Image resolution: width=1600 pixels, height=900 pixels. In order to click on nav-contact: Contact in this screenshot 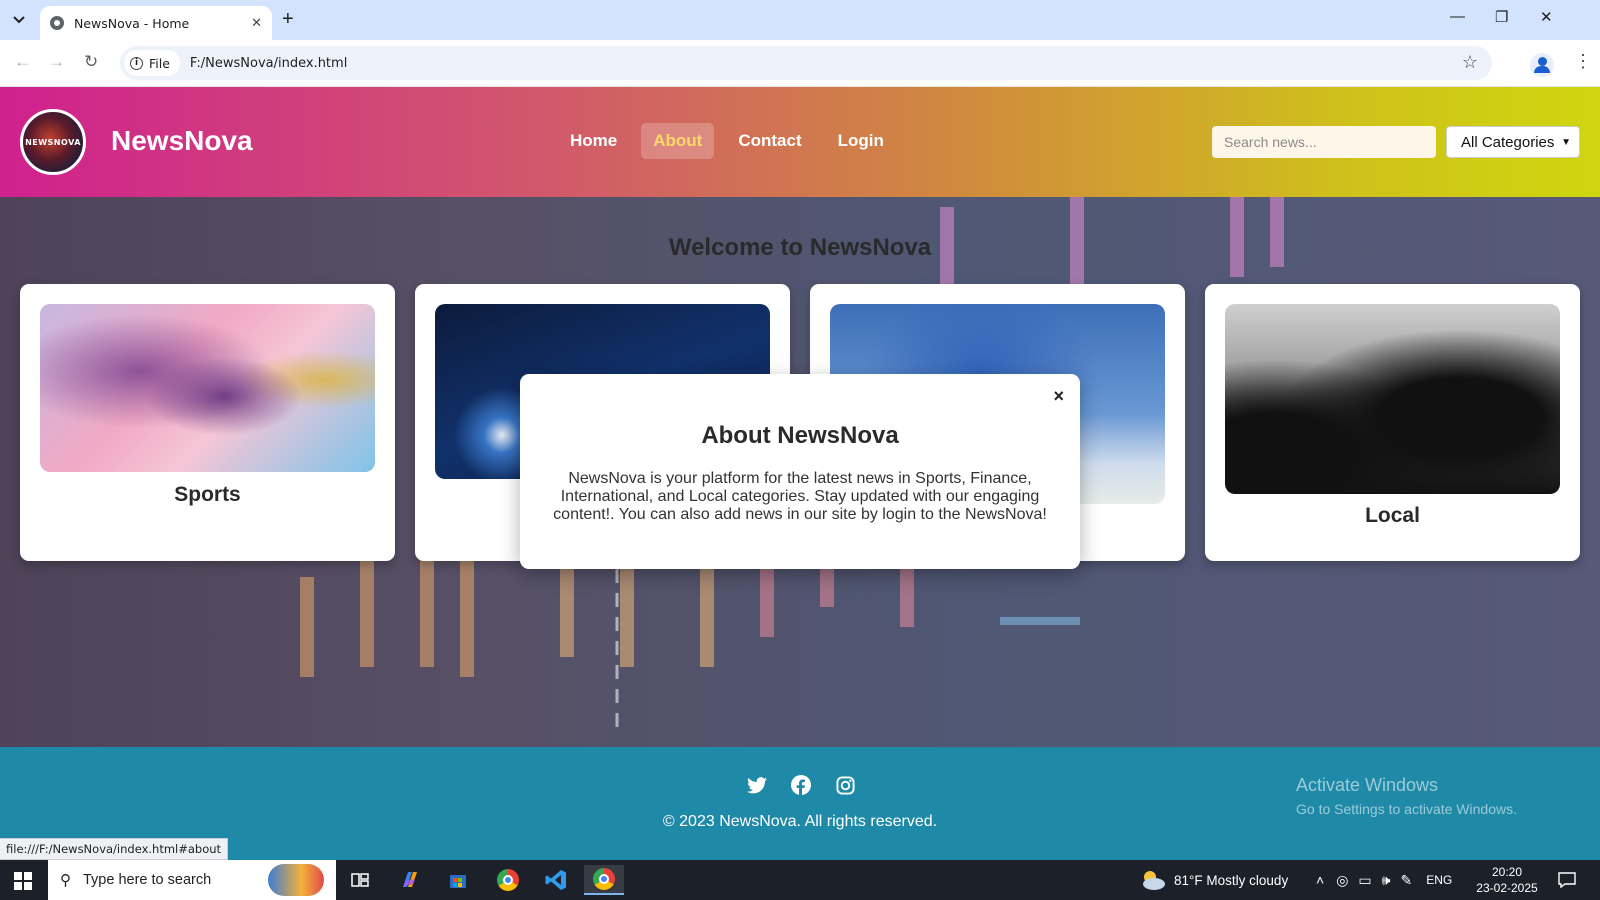, I will do `click(769, 141)`.